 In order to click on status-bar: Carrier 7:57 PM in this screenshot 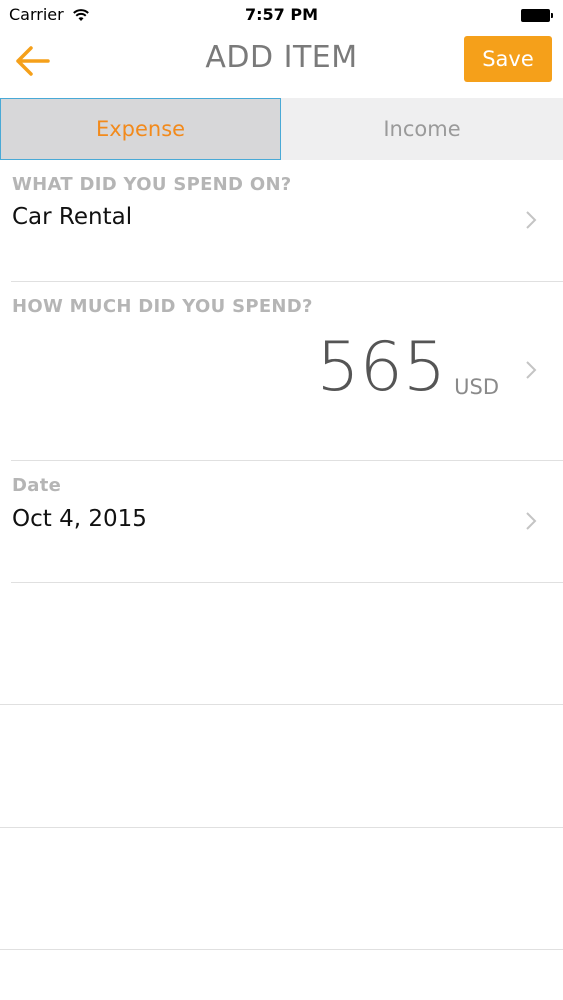, I will do `click(281, 15)`.